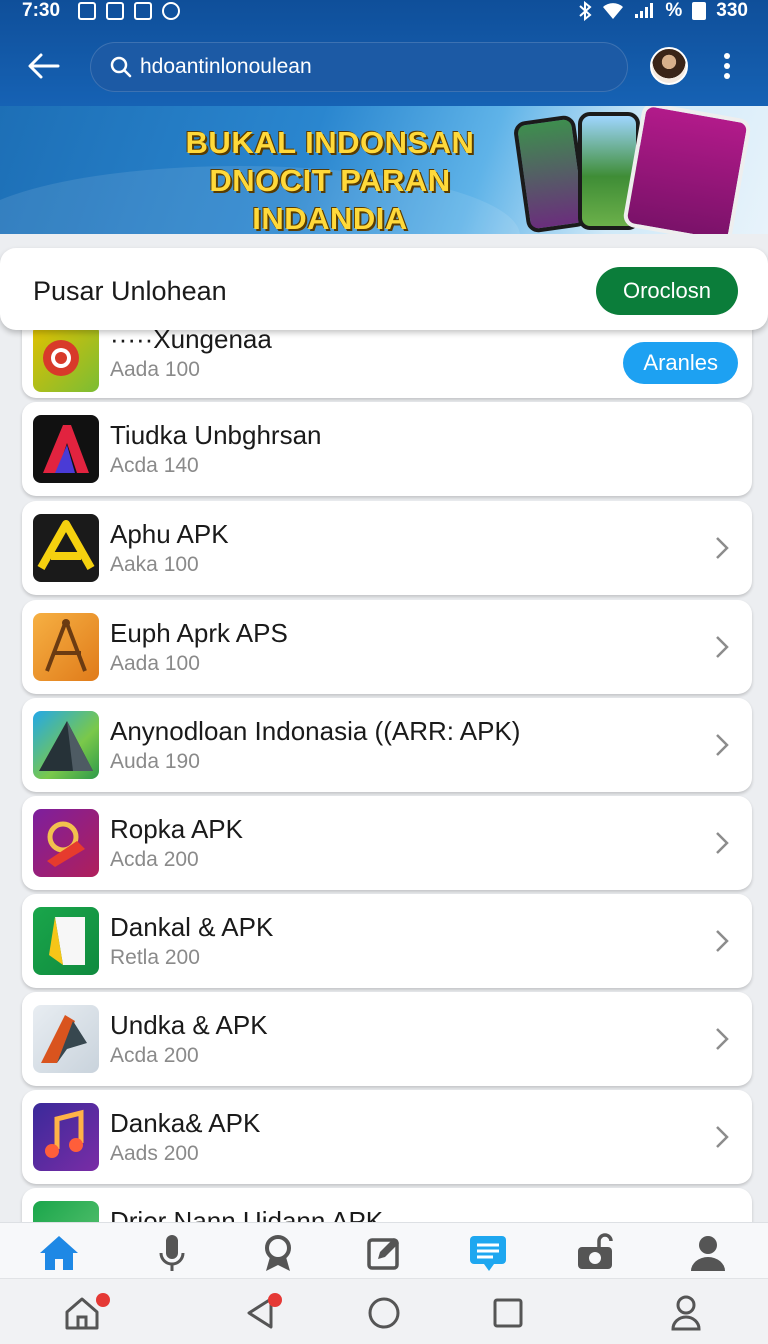 The width and height of the screenshot is (768, 1344). What do you see at coordinates (66, 449) in the screenshot?
I see `letter-a-app-icon` at bounding box center [66, 449].